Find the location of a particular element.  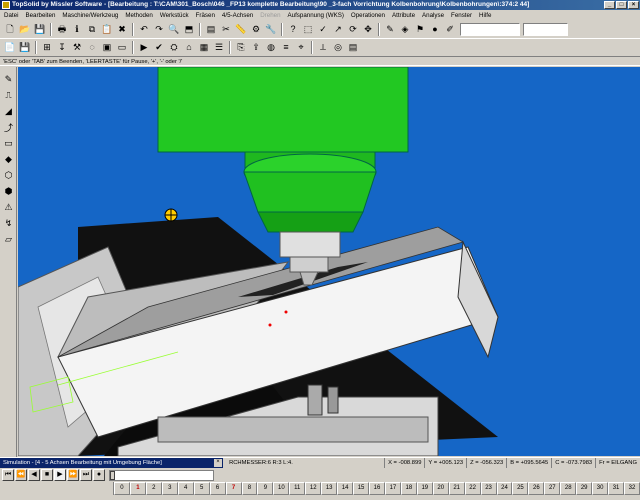

measure-icon: 📏 is located at coordinates (241, 29).